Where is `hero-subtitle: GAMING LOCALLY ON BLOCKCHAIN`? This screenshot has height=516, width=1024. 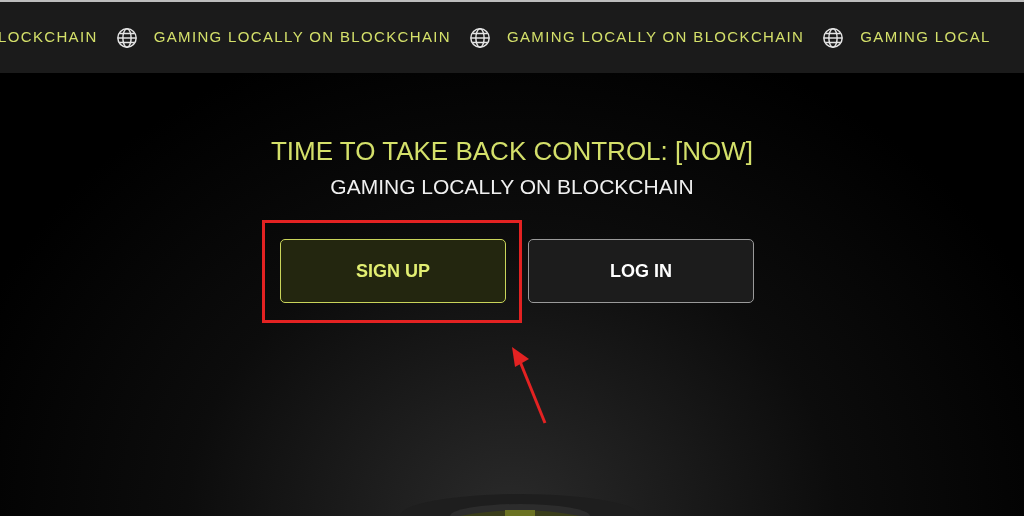
hero-subtitle: GAMING LOCALLY ON BLOCKCHAIN is located at coordinates (512, 187).